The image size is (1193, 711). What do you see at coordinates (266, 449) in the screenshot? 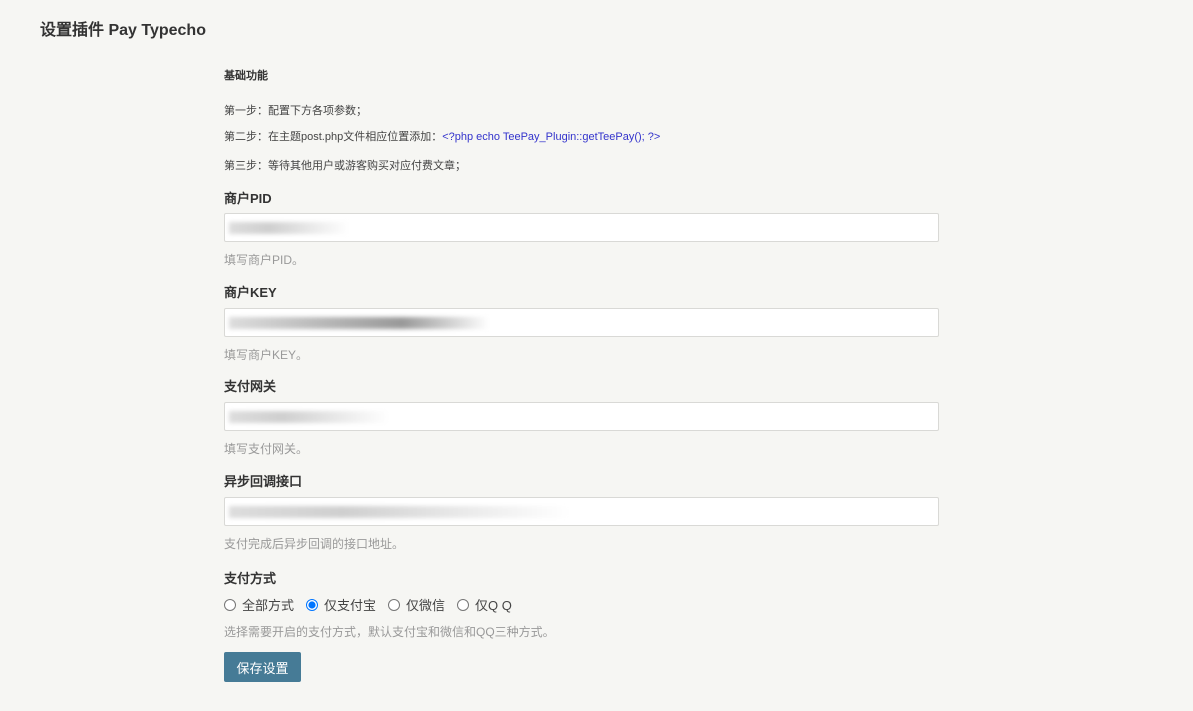
I see `gateway-desc: 填写支付网关。` at bounding box center [266, 449].